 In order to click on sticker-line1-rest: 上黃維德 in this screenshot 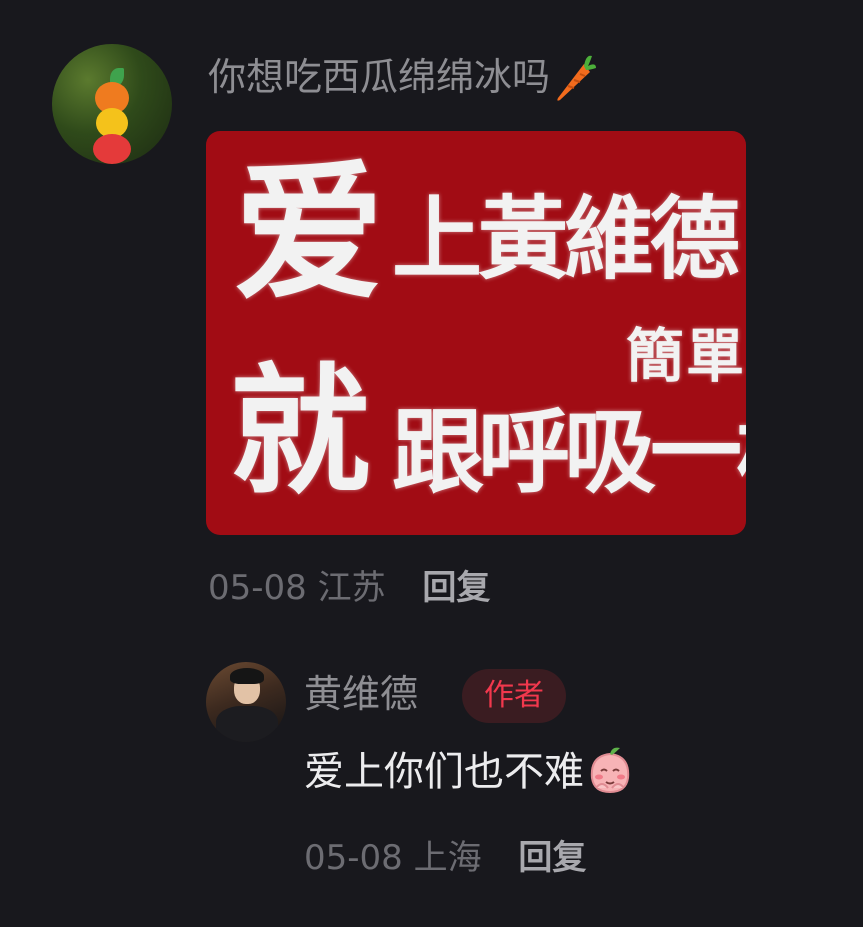, I will do `click(566, 239)`.